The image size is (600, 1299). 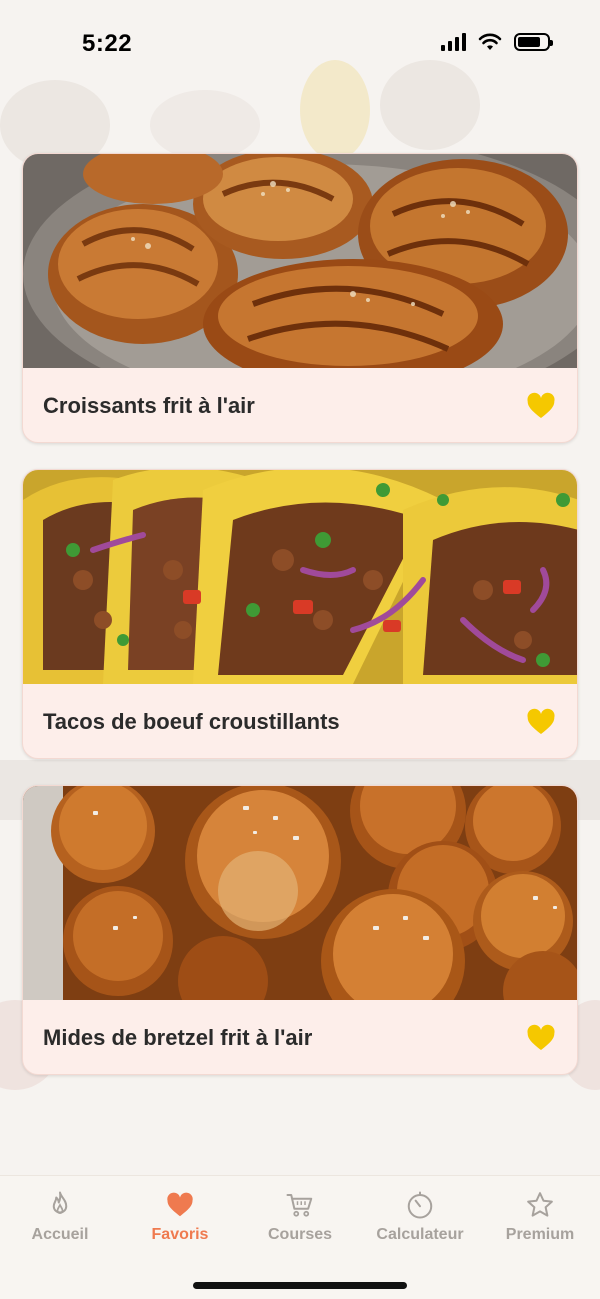 What do you see at coordinates (60, 1234) in the screenshot?
I see `tab-label: Accueil` at bounding box center [60, 1234].